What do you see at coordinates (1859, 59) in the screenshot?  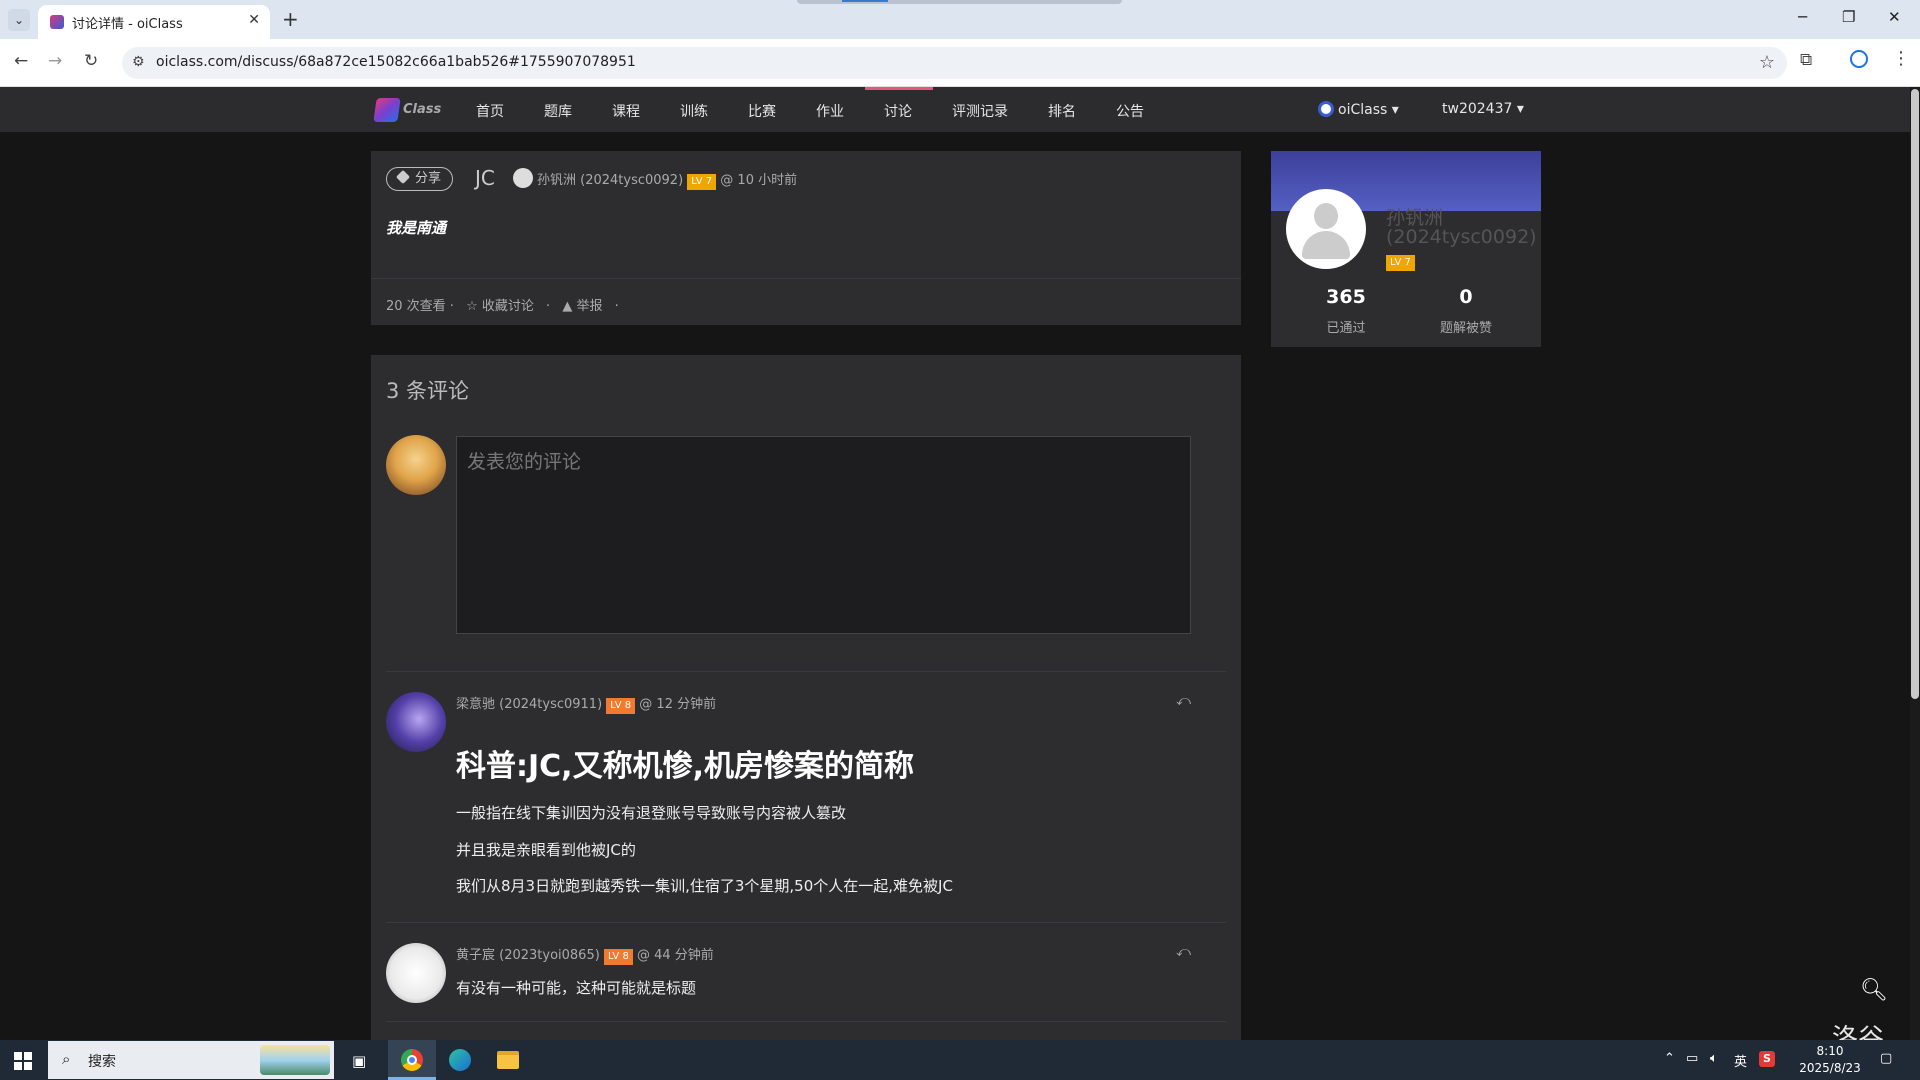 I see `profile-icon` at bounding box center [1859, 59].